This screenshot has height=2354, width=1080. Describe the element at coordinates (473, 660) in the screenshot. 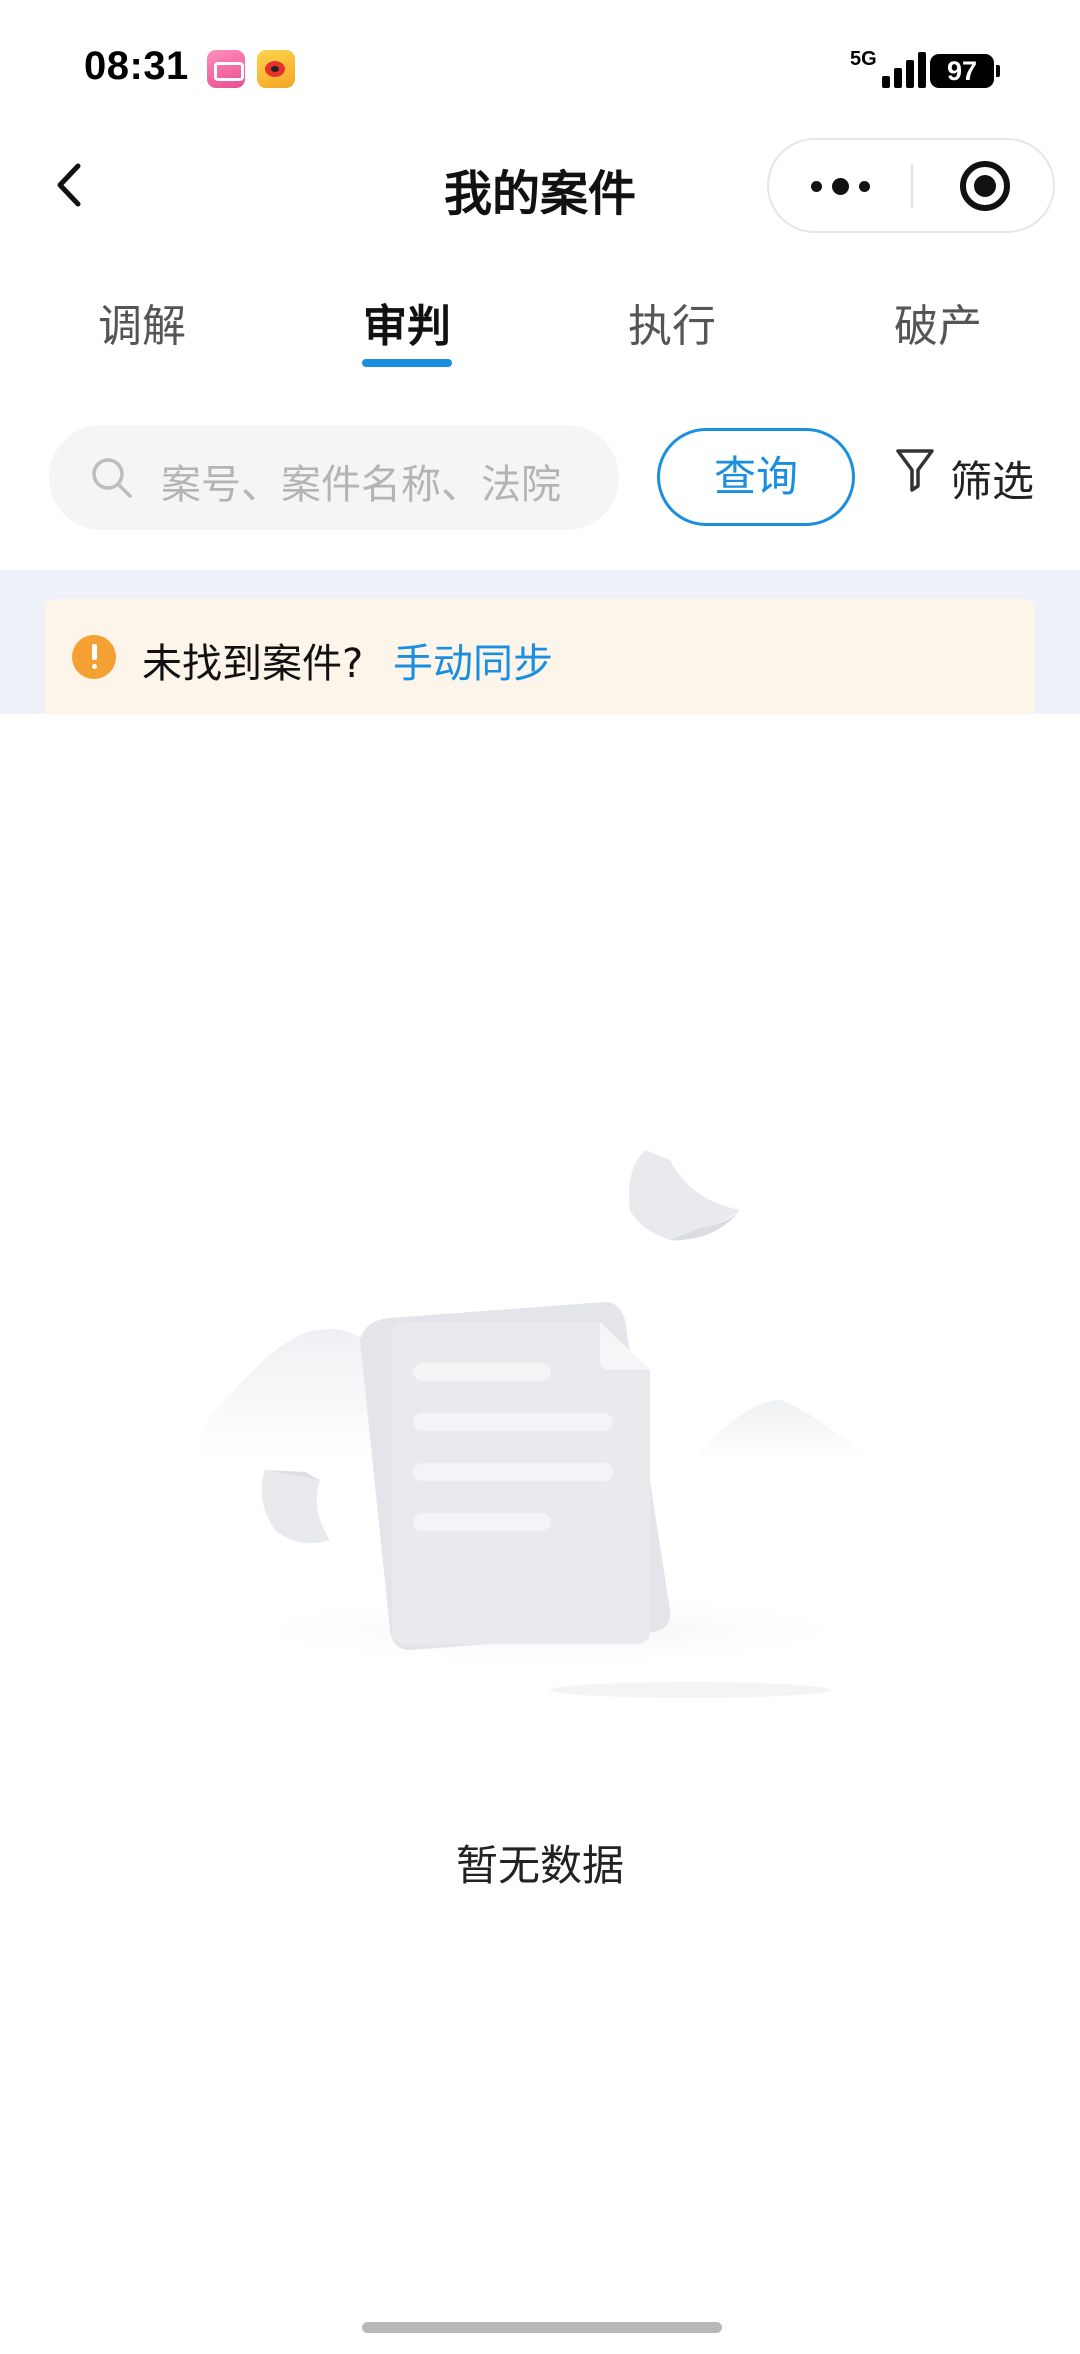

I see `manual-sync-link: 手动同步` at that location.